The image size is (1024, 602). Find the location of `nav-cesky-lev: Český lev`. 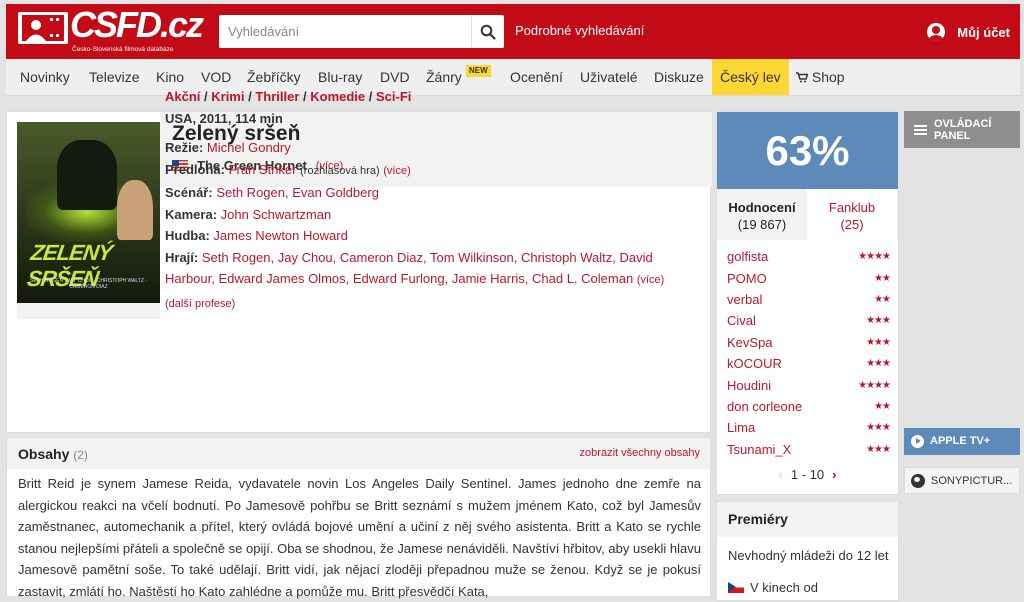

nav-cesky-lev: Český lev is located at coordinates (750, 77).